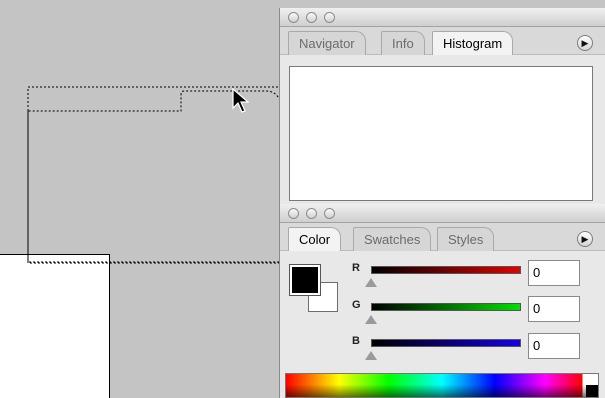 The height and width of the screenshot is (398, 605). What do you see at coordinates (446, 270) in the screenshot?
I see `red-slider` at bounding box center [446, 270].